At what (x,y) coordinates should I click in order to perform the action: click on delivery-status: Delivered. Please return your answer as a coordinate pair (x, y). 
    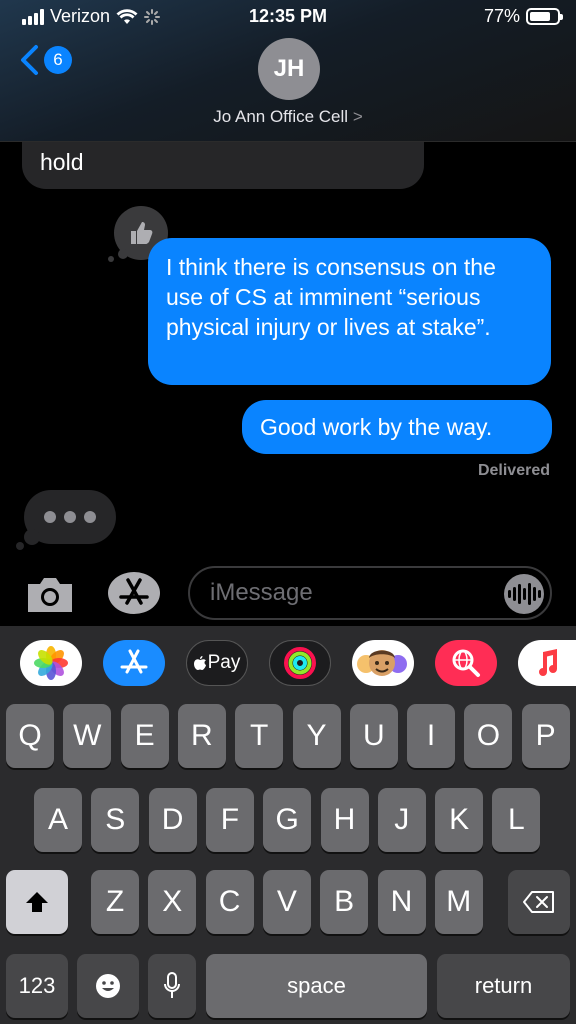
    Looking at the image, I should click on (513, 470).